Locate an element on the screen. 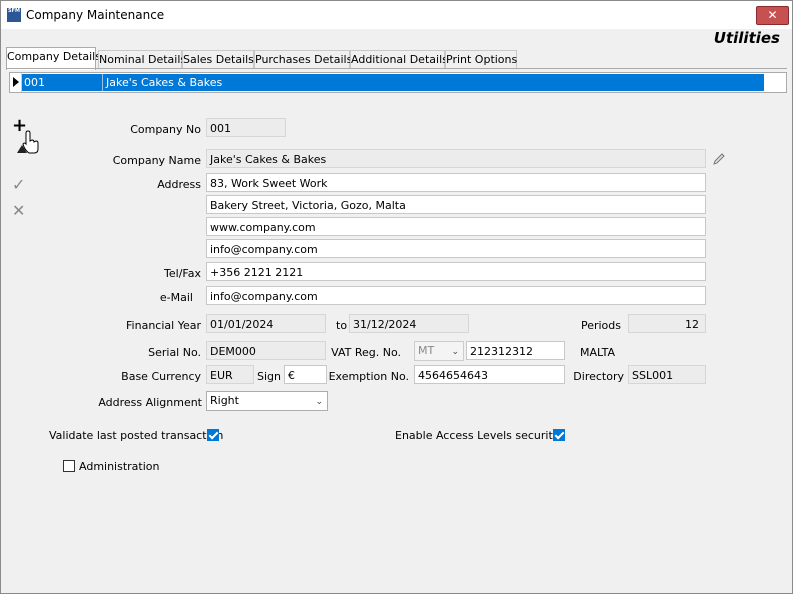  title-bar: SFM Company Maintenance ✕ is located at coordinates (396, 15).